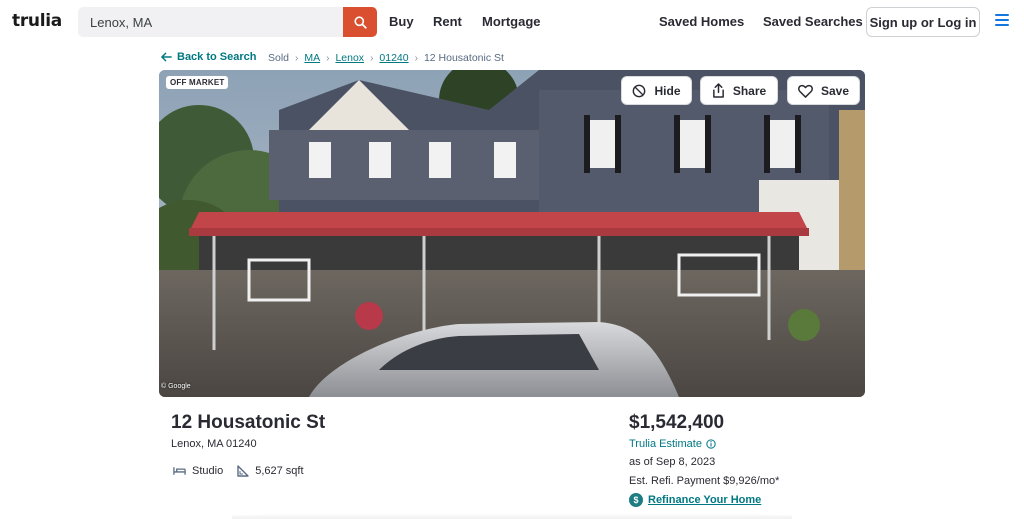  I want to click on share-button: Share, so click(739, 90).